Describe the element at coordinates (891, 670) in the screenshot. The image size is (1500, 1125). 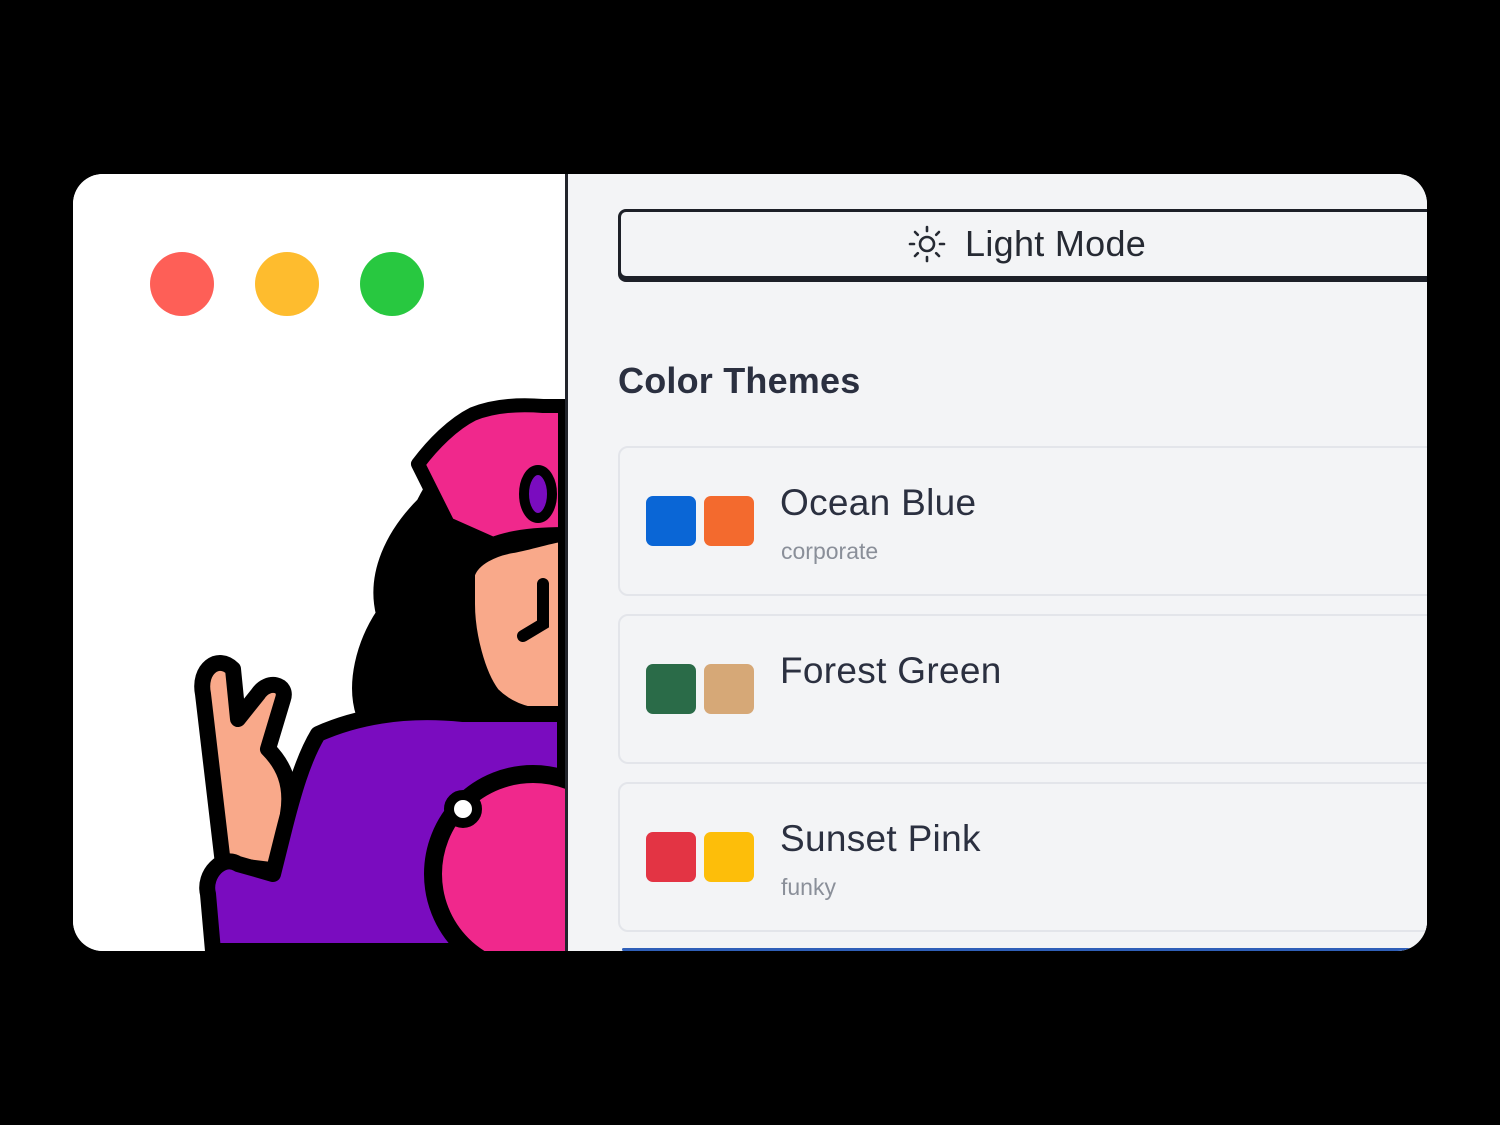
I see `theme-name: Forest Green` at that location.